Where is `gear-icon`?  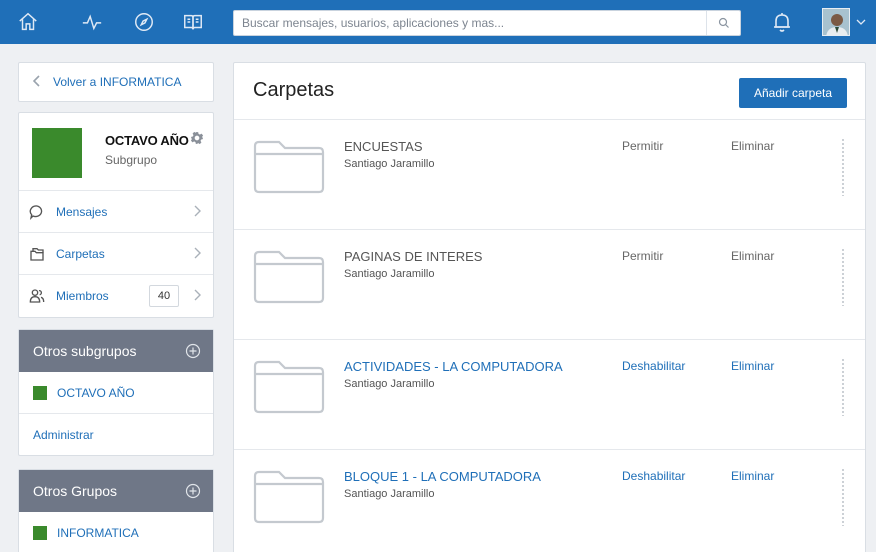
gear-icon is located at coordinates (197, 138).